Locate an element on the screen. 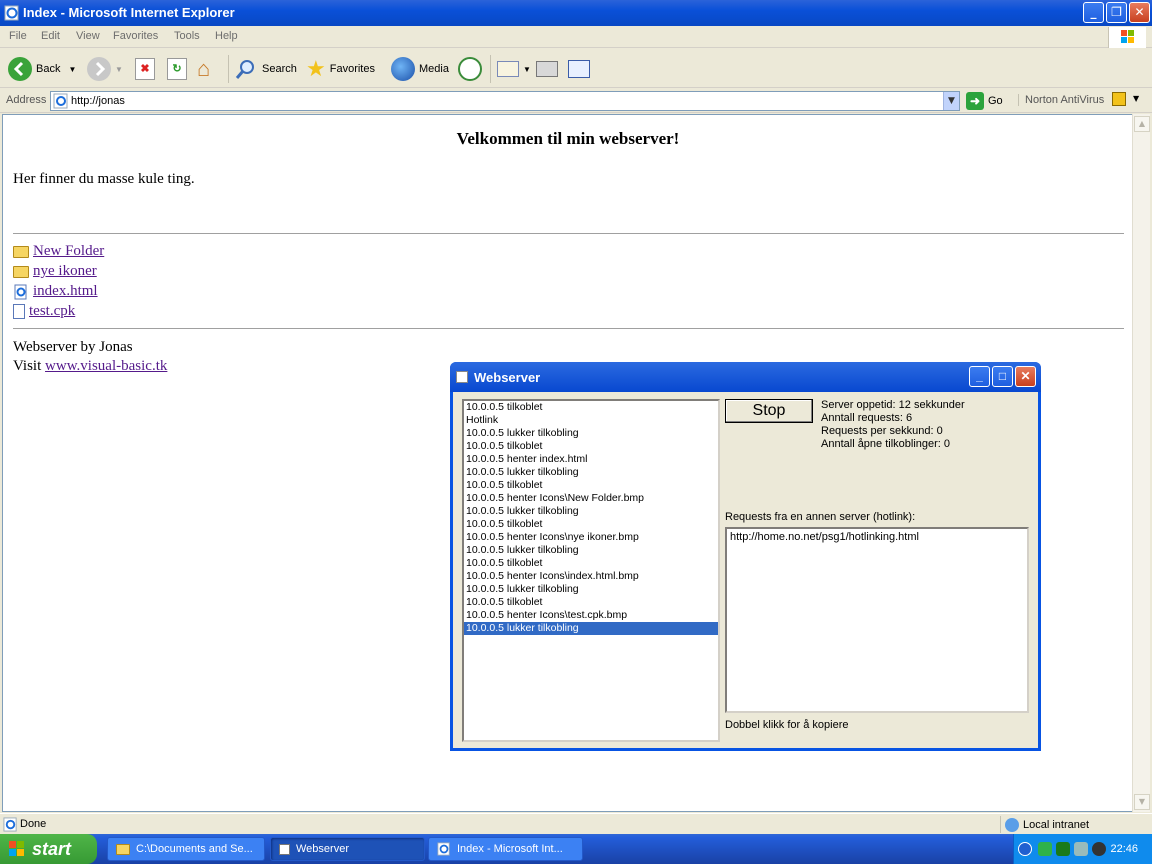  hotlink-item: http://home.no.net/psg1/hotlinking.html is located at coordinates (877, 537).